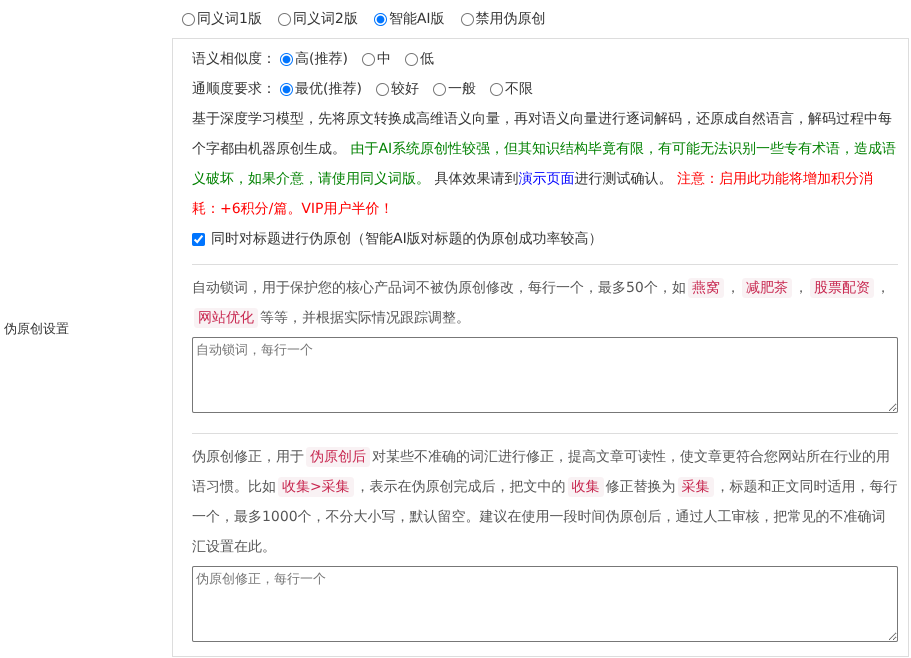 The image size is (911, 658). What do you see at coordinates (383, 59) in the screenshot?
I see `radio-label: 中` at bounding box center [383, 59].